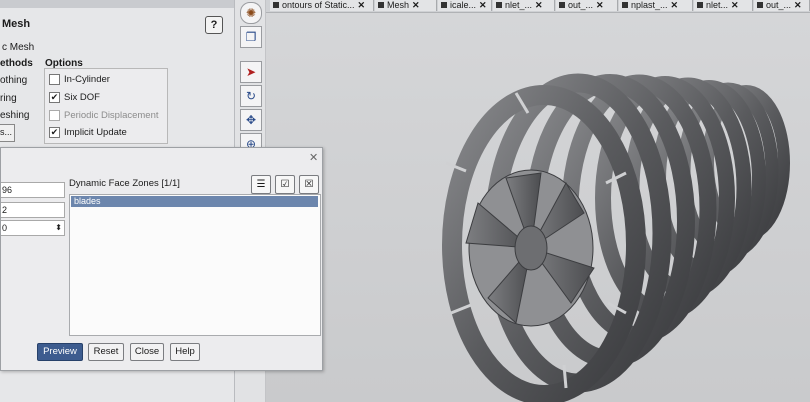 This screenshot has height=402, width=810. Describe the element at coordinates (587, 5) in the screenshot. I see `tab-out-1: out_... ✕` at that location.